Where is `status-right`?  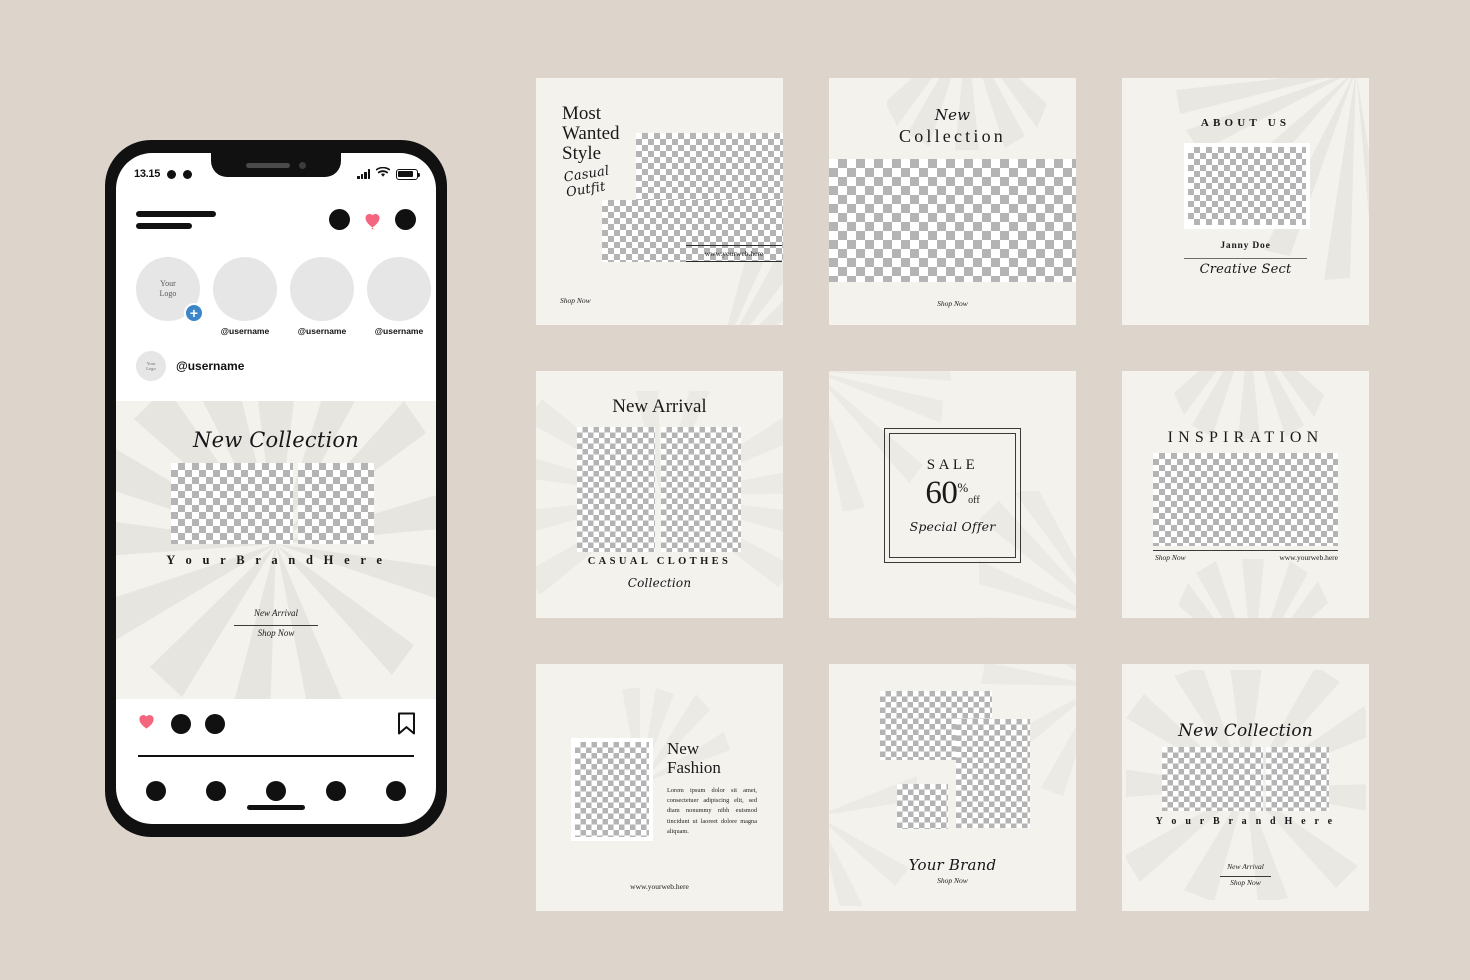 status-right is located at coordinates (389, 174).